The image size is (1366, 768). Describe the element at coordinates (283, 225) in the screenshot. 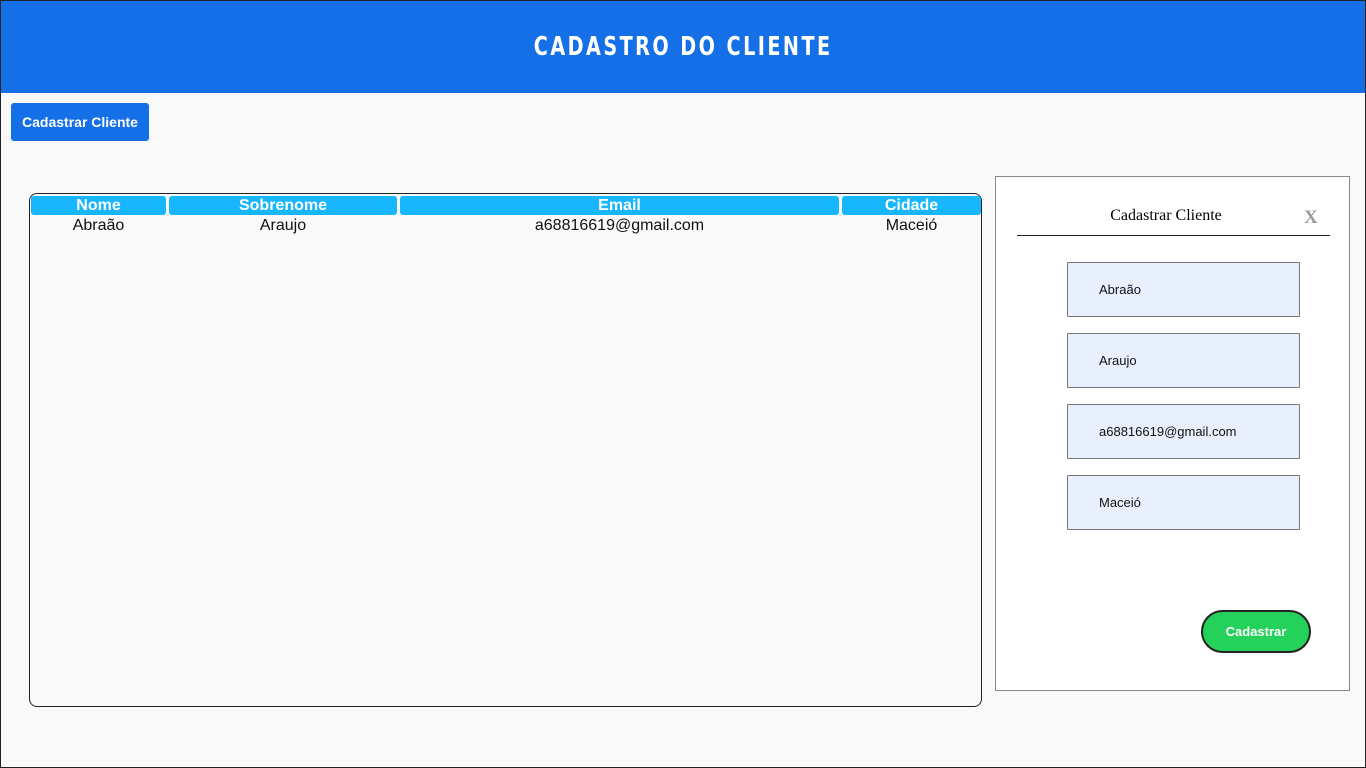

I see `cell-sobrenome: Araujo` at that location.